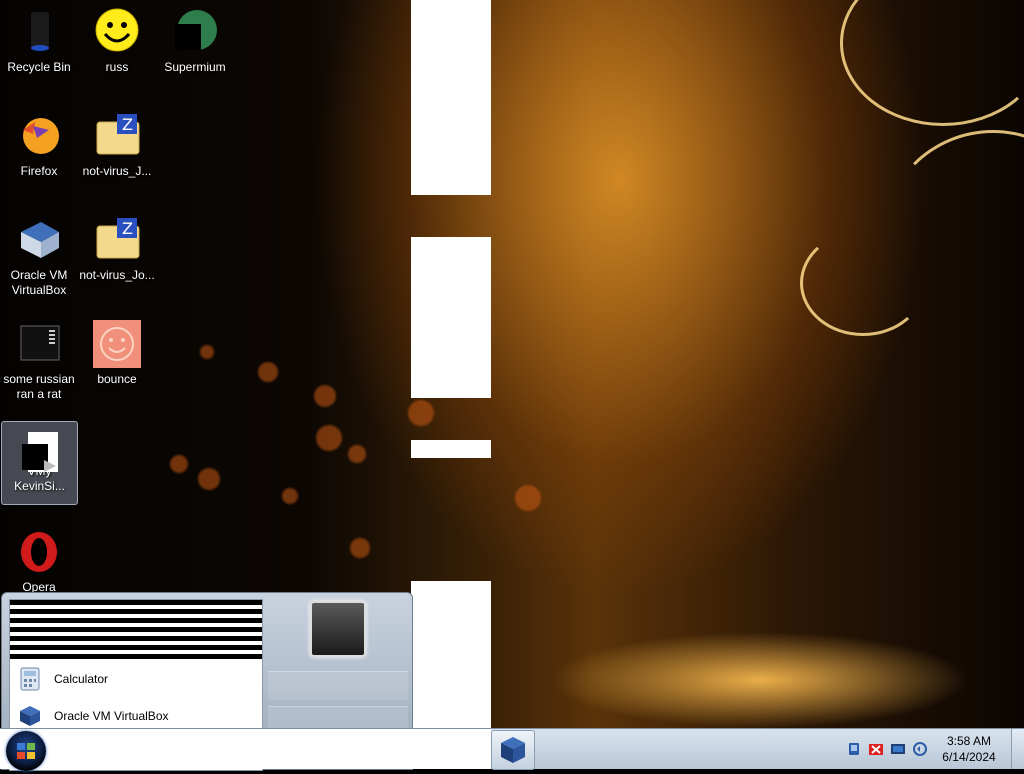  I want to click on windows-orb-icon, so click(26, 751).